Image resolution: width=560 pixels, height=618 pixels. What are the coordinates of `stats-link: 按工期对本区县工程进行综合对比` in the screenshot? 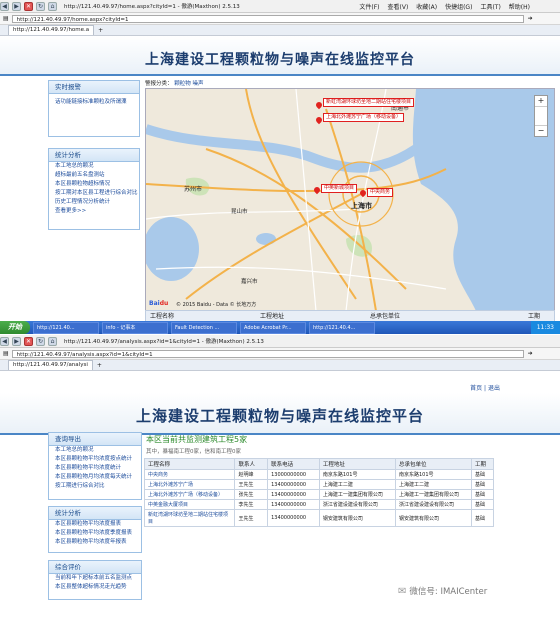 It's located at (94, 193).